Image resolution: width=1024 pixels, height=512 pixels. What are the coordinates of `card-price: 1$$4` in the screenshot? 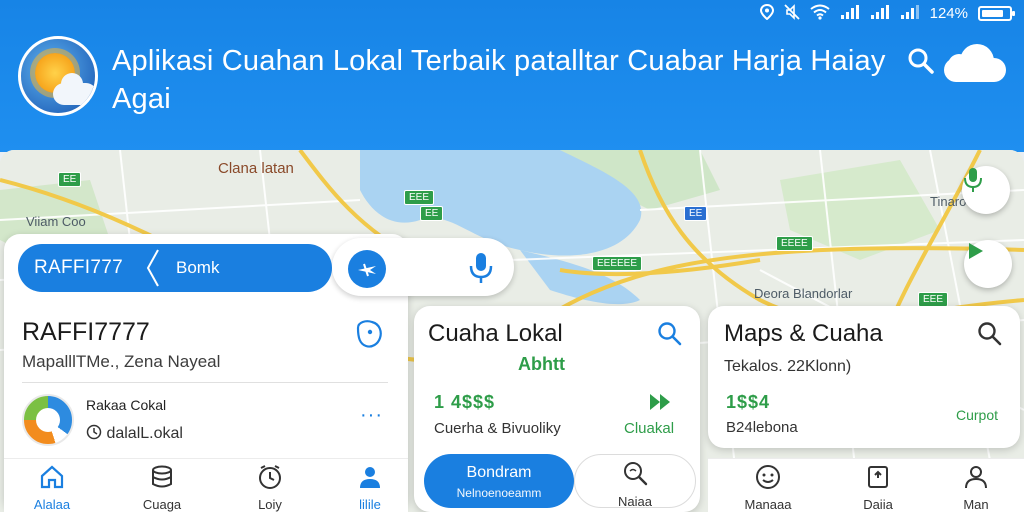 It's located at (748, 402).